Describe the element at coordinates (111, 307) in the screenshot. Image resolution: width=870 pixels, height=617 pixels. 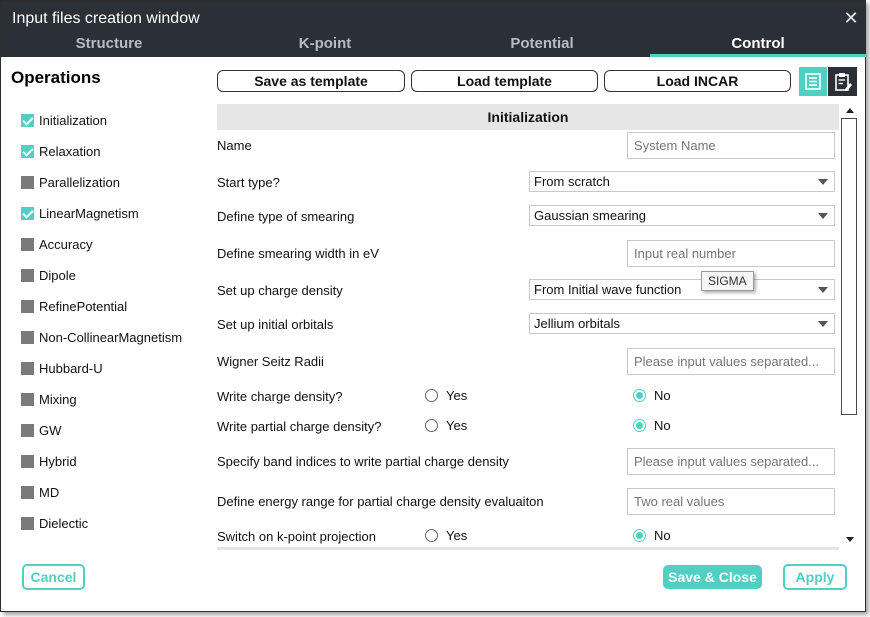
I see `operation-item: RefinePotential` at that location.